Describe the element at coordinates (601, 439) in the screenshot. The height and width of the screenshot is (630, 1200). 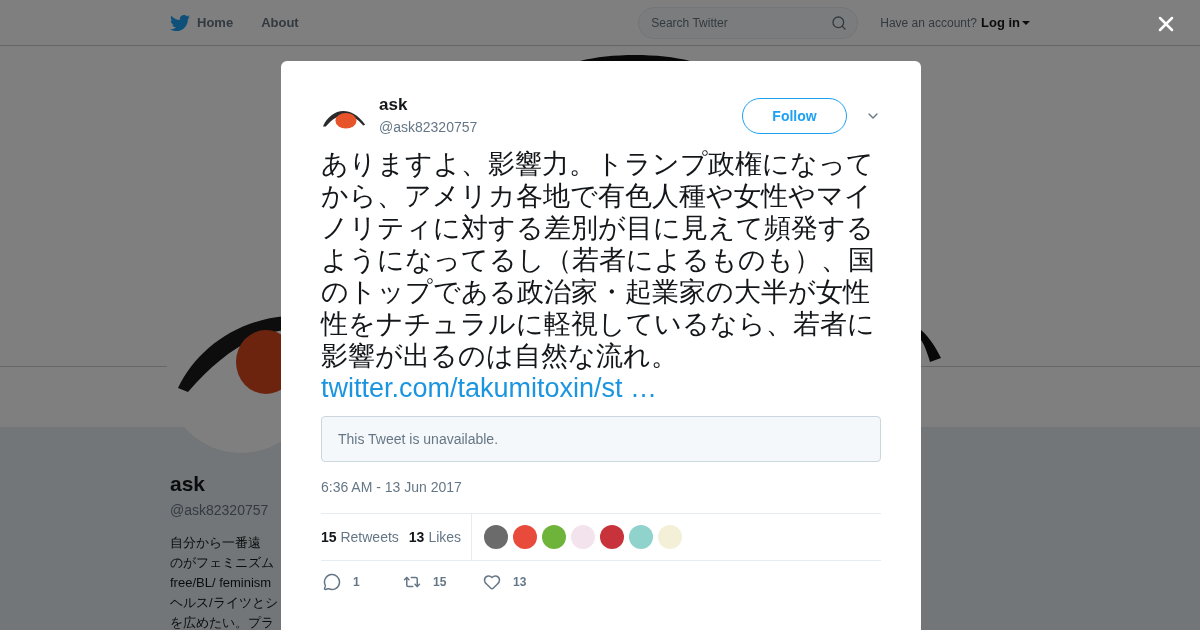
I see `quoted-tweet-notice: This Tweet is unavailable.` at that location.